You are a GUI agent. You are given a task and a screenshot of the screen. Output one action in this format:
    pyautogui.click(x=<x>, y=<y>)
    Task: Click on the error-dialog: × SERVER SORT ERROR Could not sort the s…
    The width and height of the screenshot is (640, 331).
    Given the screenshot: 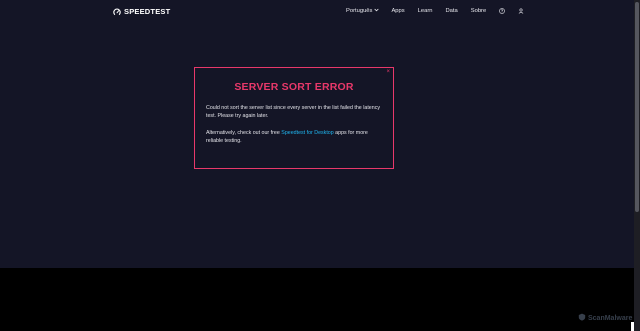 What is the action you would take?
    pyautogui.click(x=294, y=118)
    